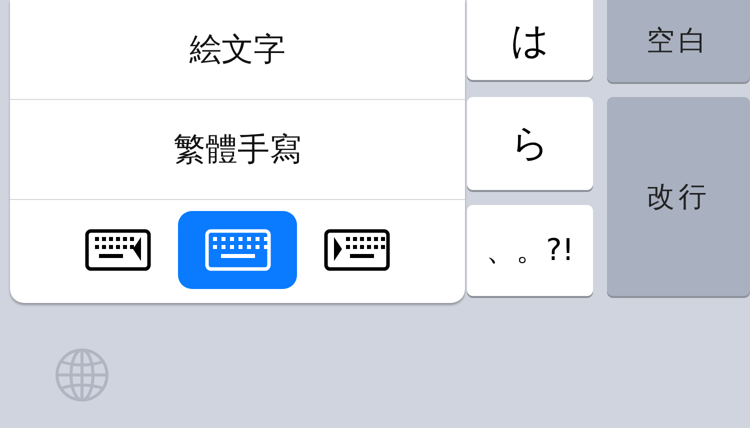  Describe the element at coordinates (678, 41) in the screenshot. I see `keyboard-key: 空白` at that location.